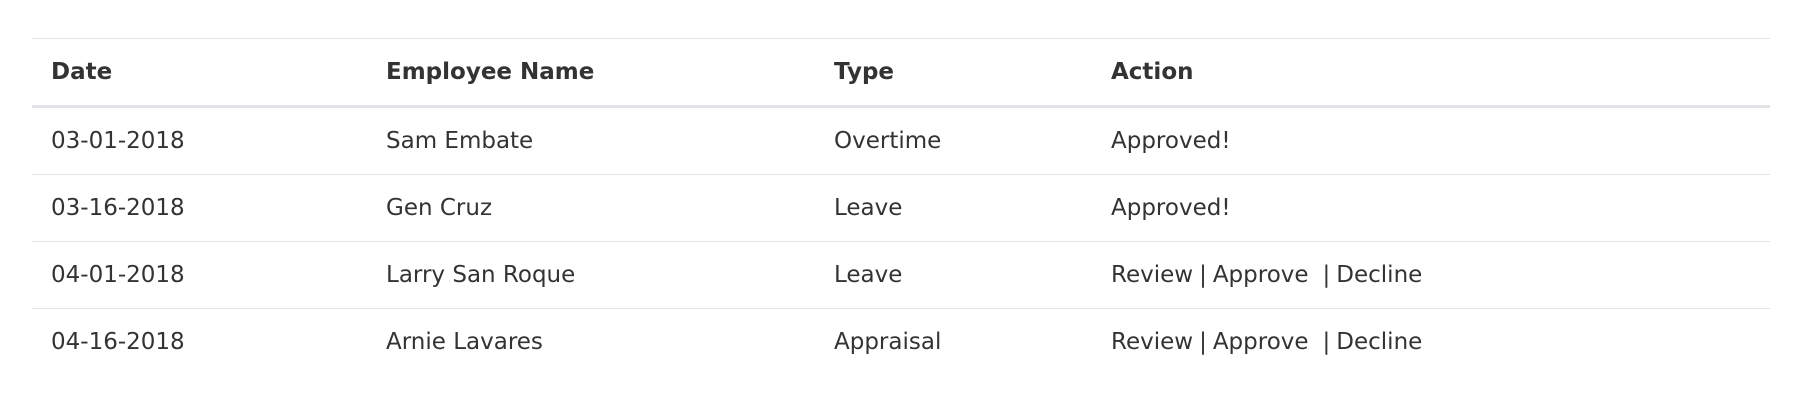 This screenshot has height=402, width=1802. I want to click on column-header-type: Type, so click(953, 73).